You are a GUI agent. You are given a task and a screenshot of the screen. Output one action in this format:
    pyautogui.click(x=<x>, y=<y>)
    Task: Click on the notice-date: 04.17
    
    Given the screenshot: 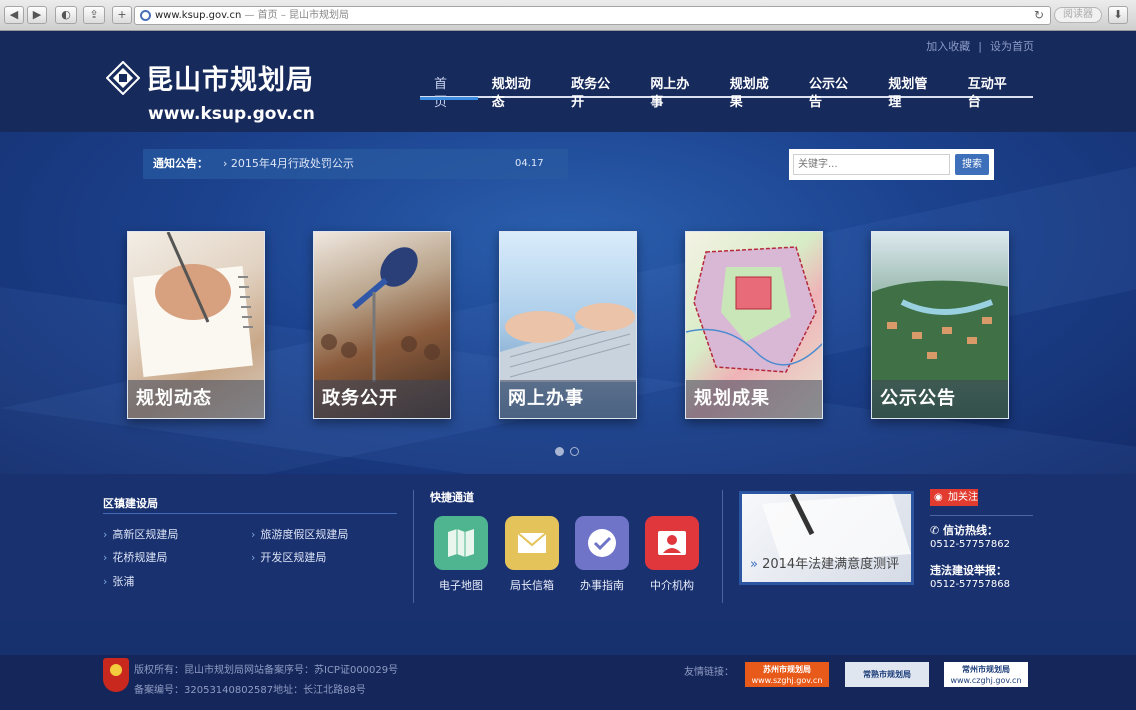 What is the action you would take?
    pyautogui.click(x=529, y=163)
    